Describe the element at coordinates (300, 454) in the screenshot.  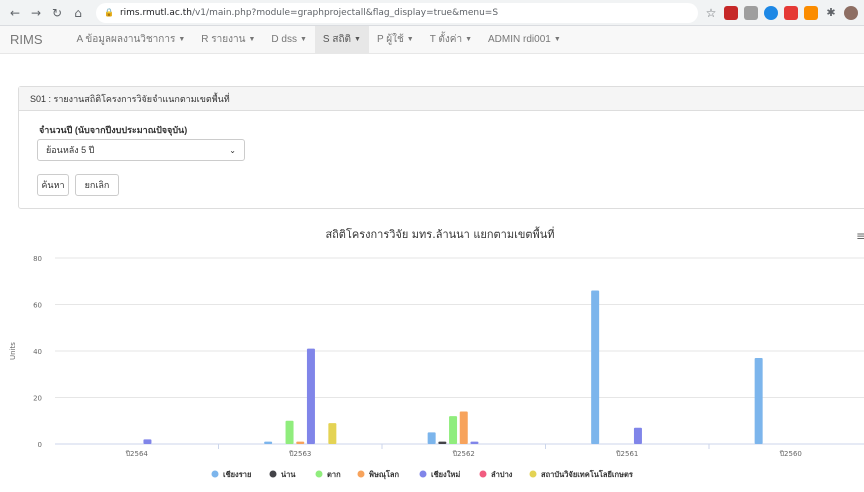
I see `x-tick-label: ปี2563` at that location.